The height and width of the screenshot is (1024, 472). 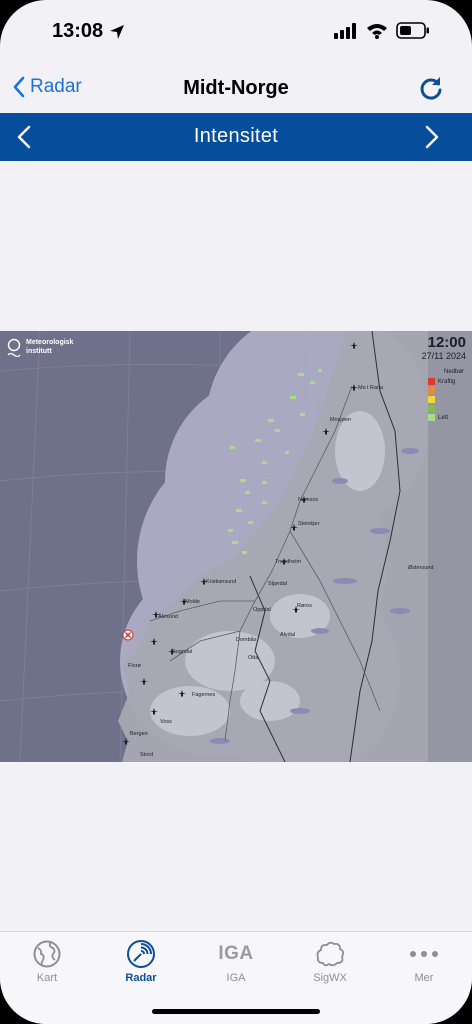 What do you see at coordinates (141, 954) in the screenshot?
I see `radar-icon` at bounding box center [141, 954].